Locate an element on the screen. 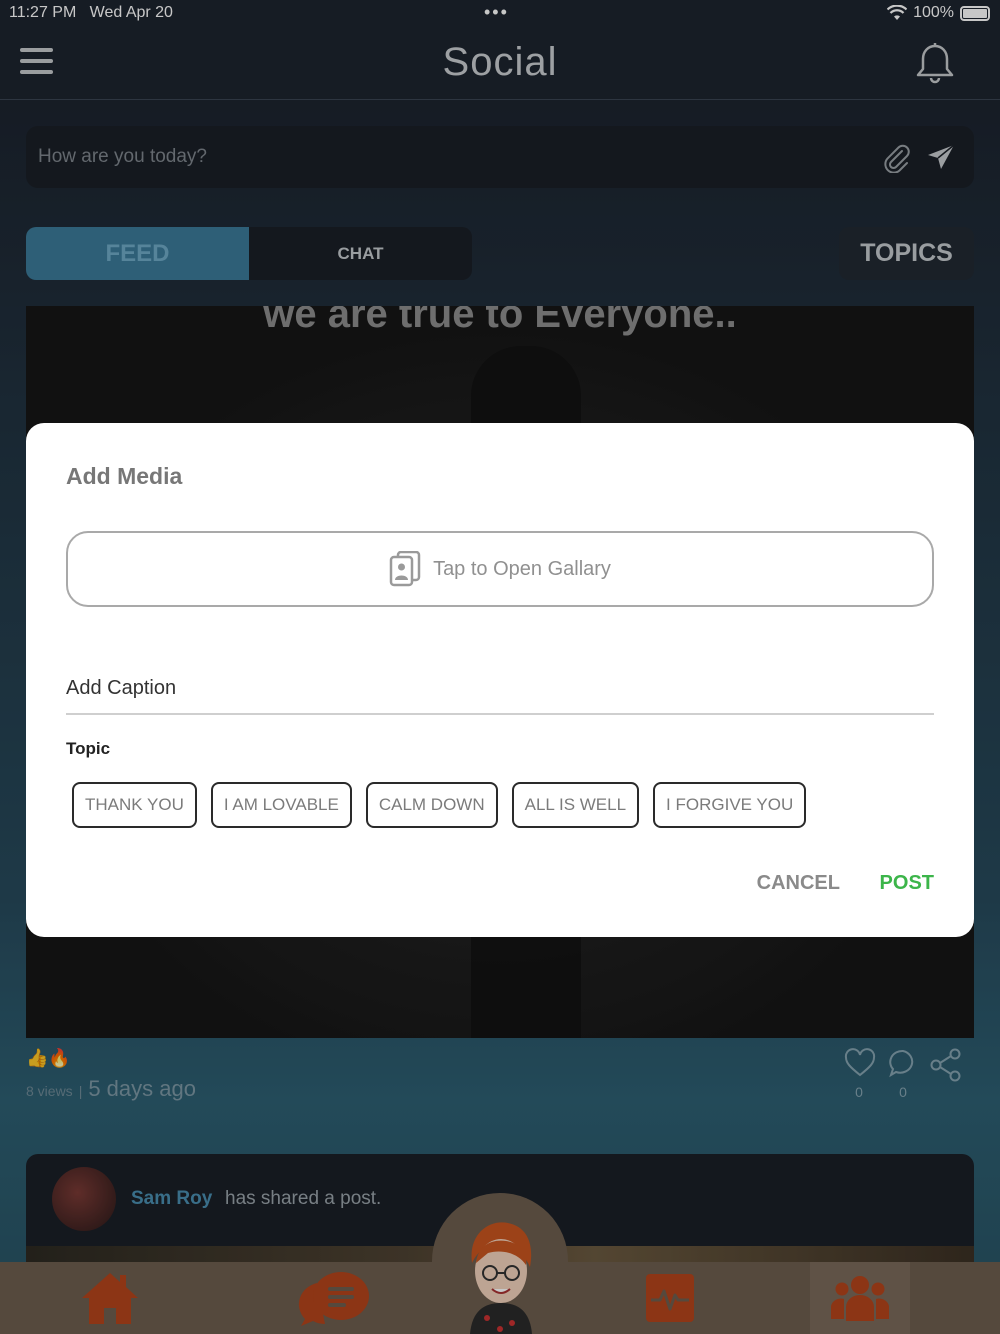 The width and height of the screenshot is (1000, 1334). open-gallery-button: Tap to Open Gallary is located at coordinates (500, 569).